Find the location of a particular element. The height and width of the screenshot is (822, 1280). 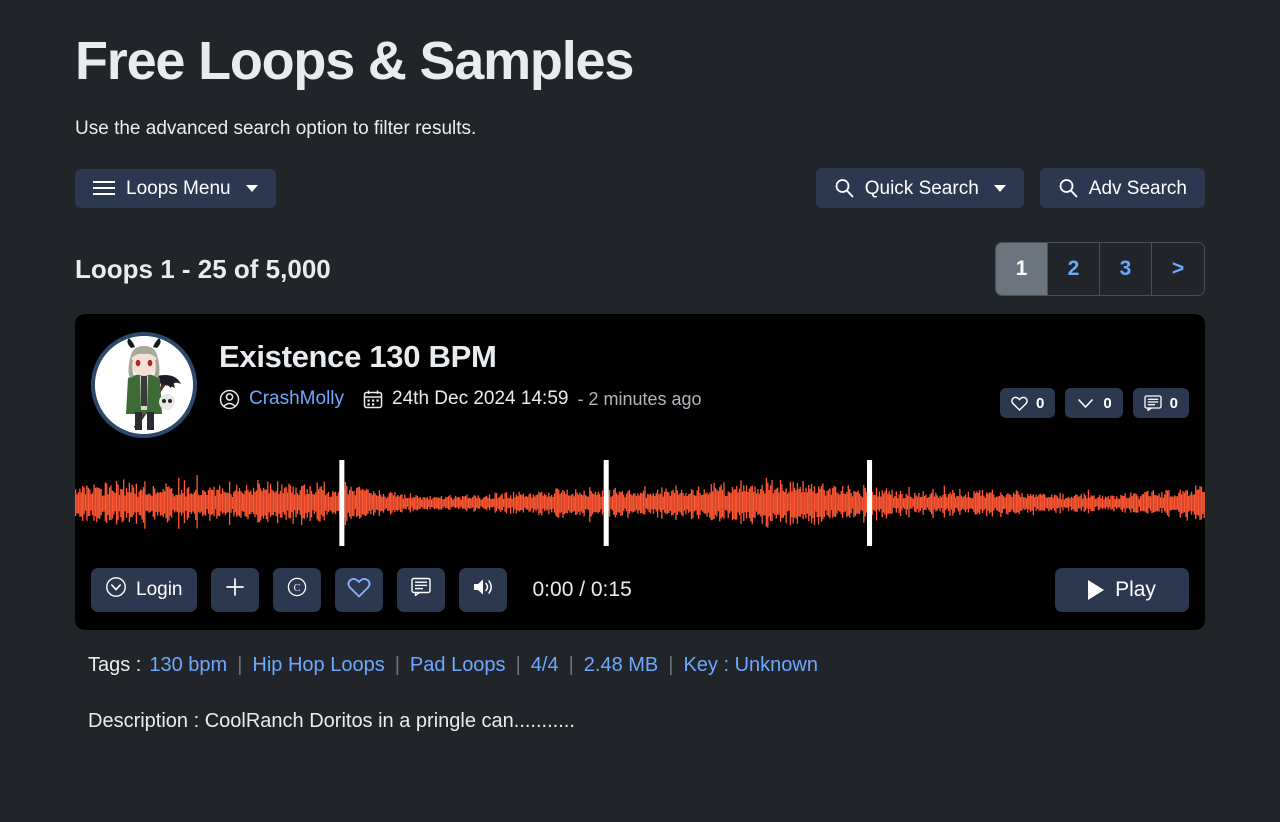

track-uploader: CrashMolly is located at coordinates (296, 399).